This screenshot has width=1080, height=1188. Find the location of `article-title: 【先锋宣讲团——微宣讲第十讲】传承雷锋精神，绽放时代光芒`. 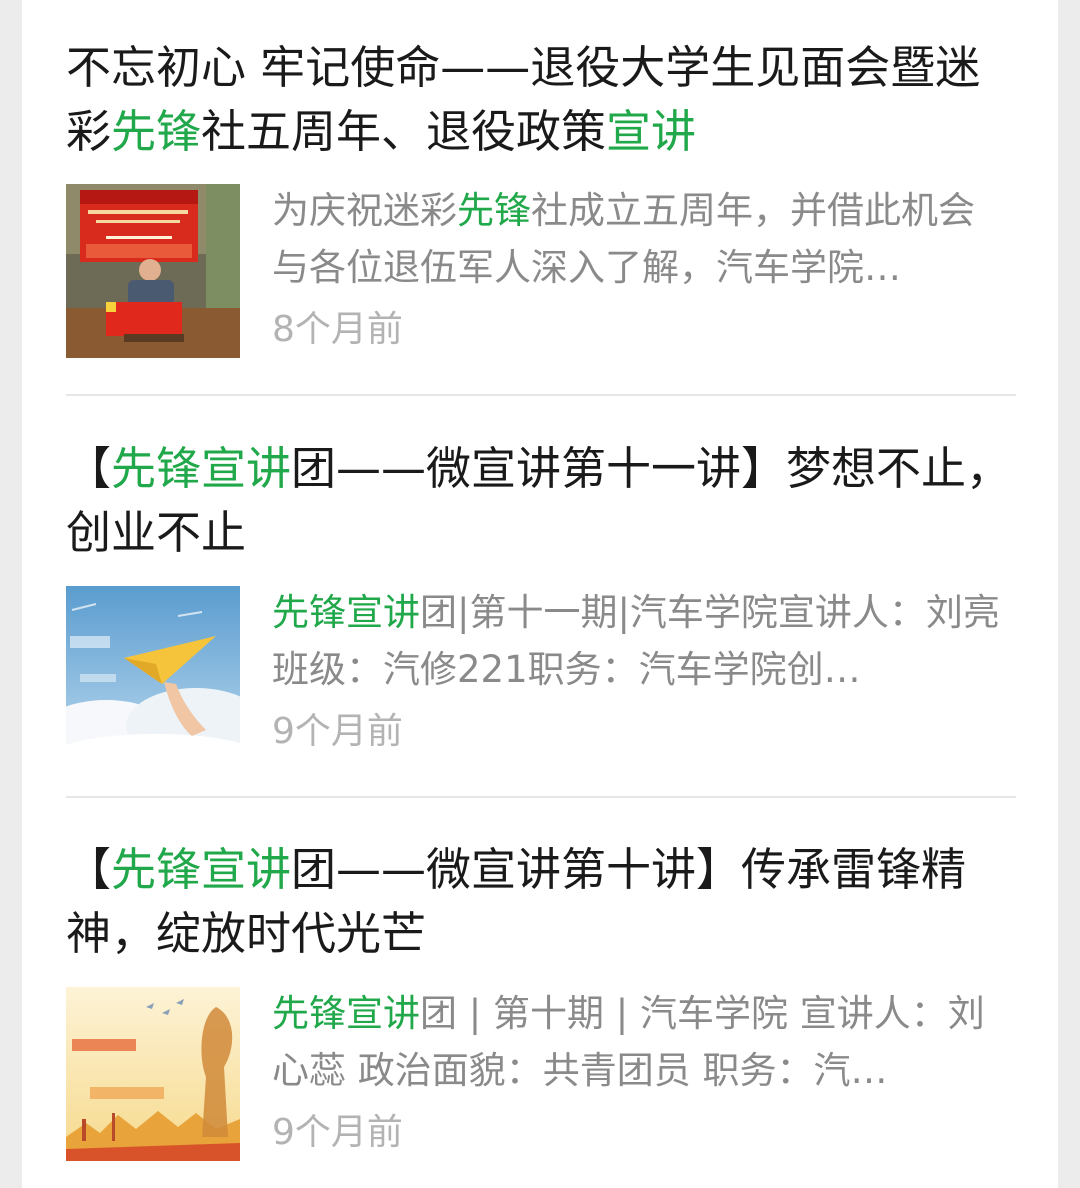

article-title: 【先锋宣讲团——微宣讲第十讲】传承雷锋精神，绽放时代光芒 is located at coordinates (541, 902).